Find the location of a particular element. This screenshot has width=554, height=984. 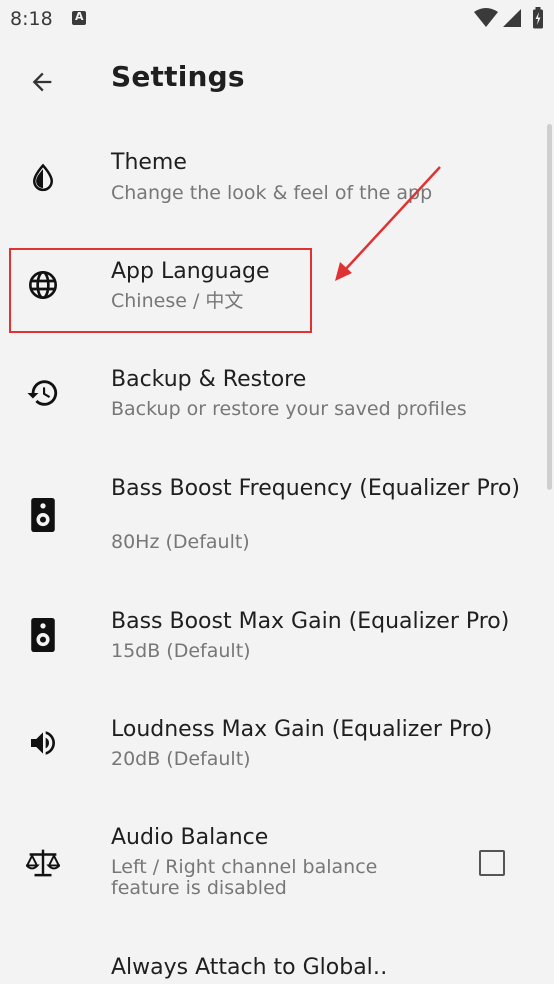

setting-always-attach: Always Attach to Global‥ is located at coordinates (277, 964).